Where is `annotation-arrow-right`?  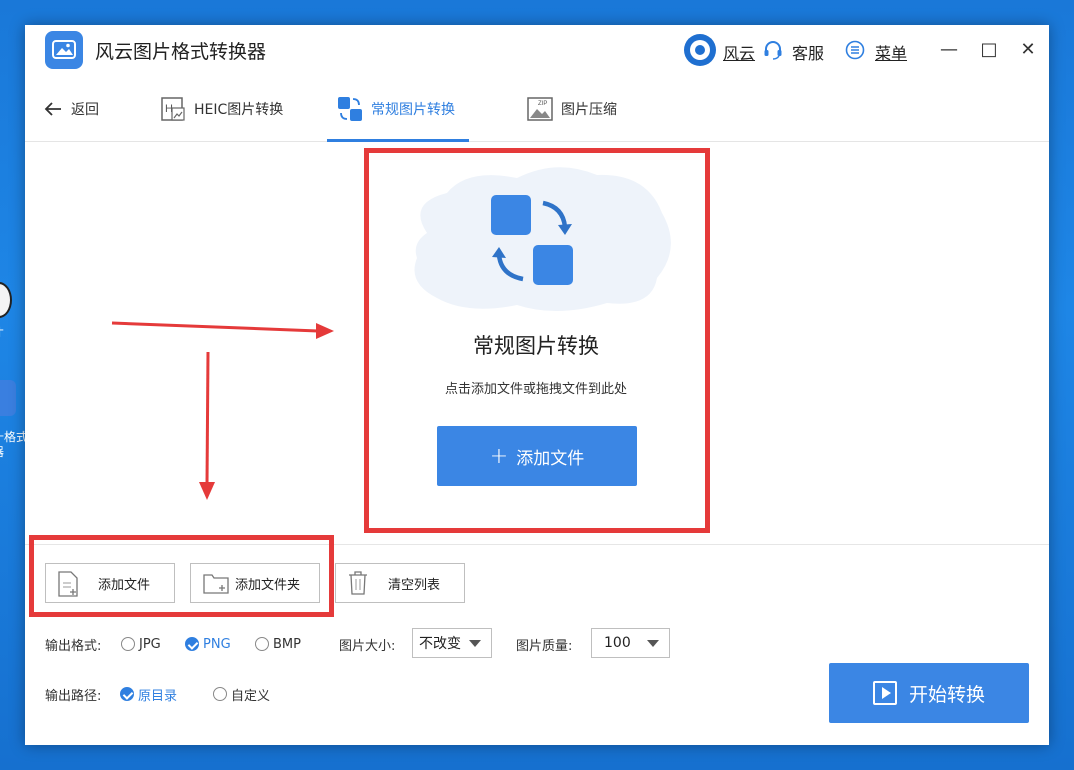
annotation-arrow-right is located at coordinates (215, 327).